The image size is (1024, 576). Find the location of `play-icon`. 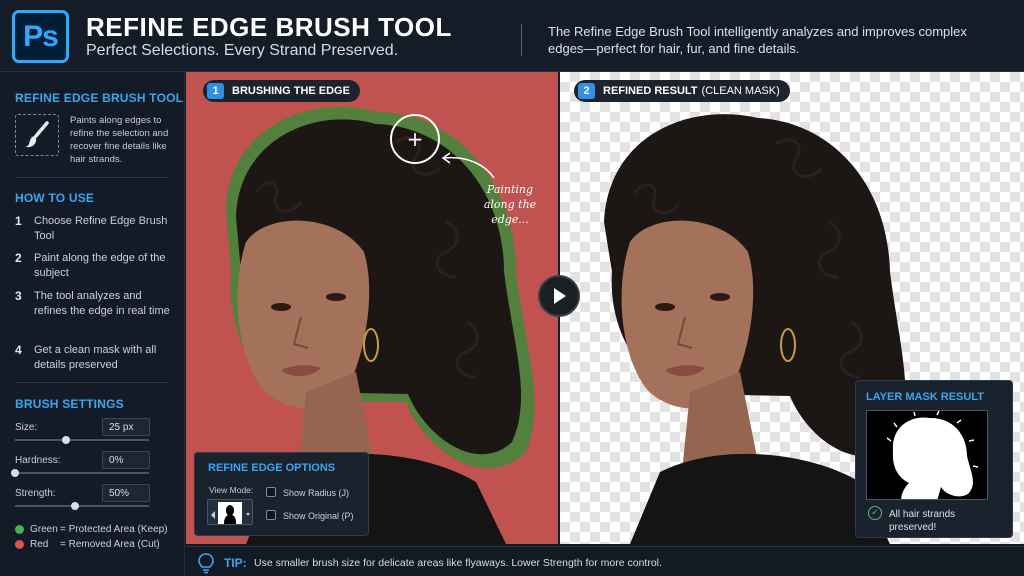

play-icon is located at coordinates (560, 296).